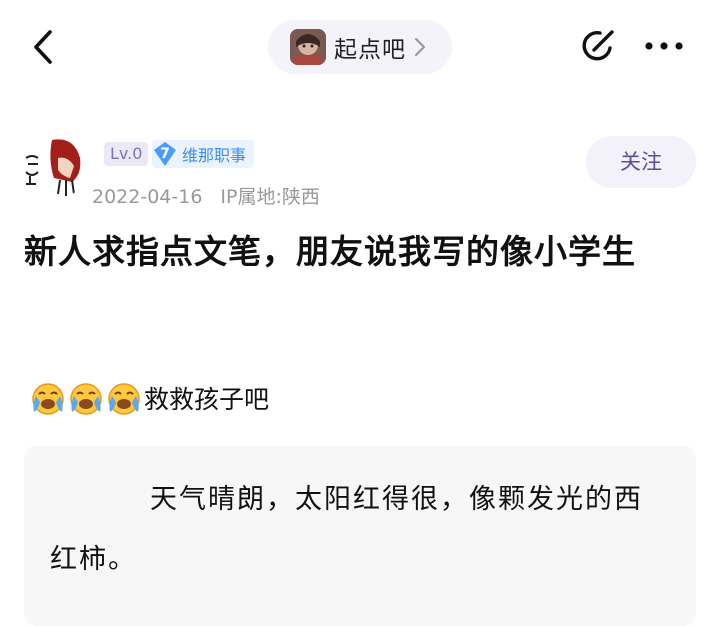 The image size is (720, 626). Describe the element at coordinates (45, 47) in the screenshot. I see `back-arrow-icon` at that location.